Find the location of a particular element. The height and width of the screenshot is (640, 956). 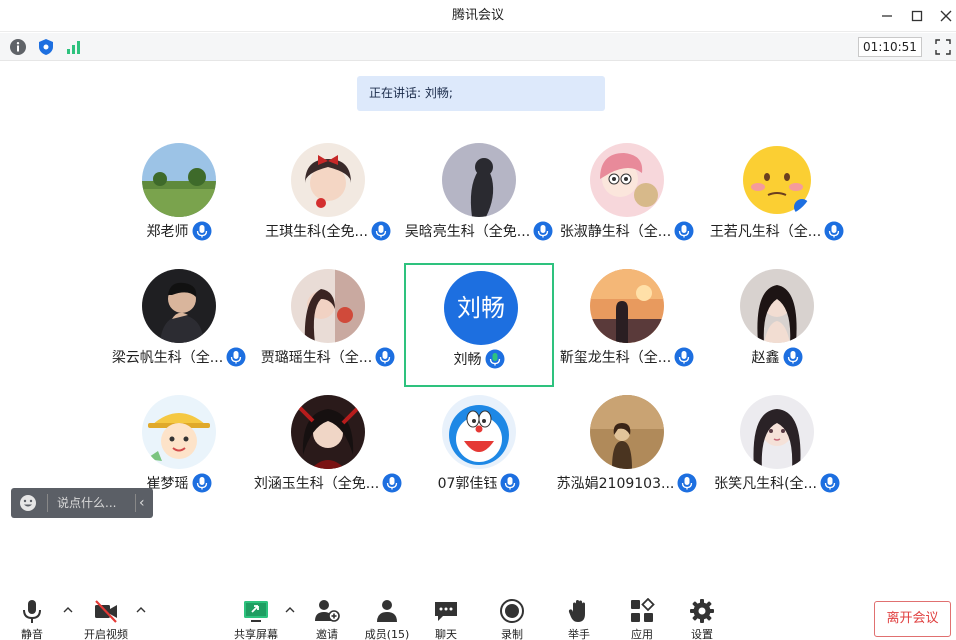

fullscreen-icon is located at coordinates (943, 47).